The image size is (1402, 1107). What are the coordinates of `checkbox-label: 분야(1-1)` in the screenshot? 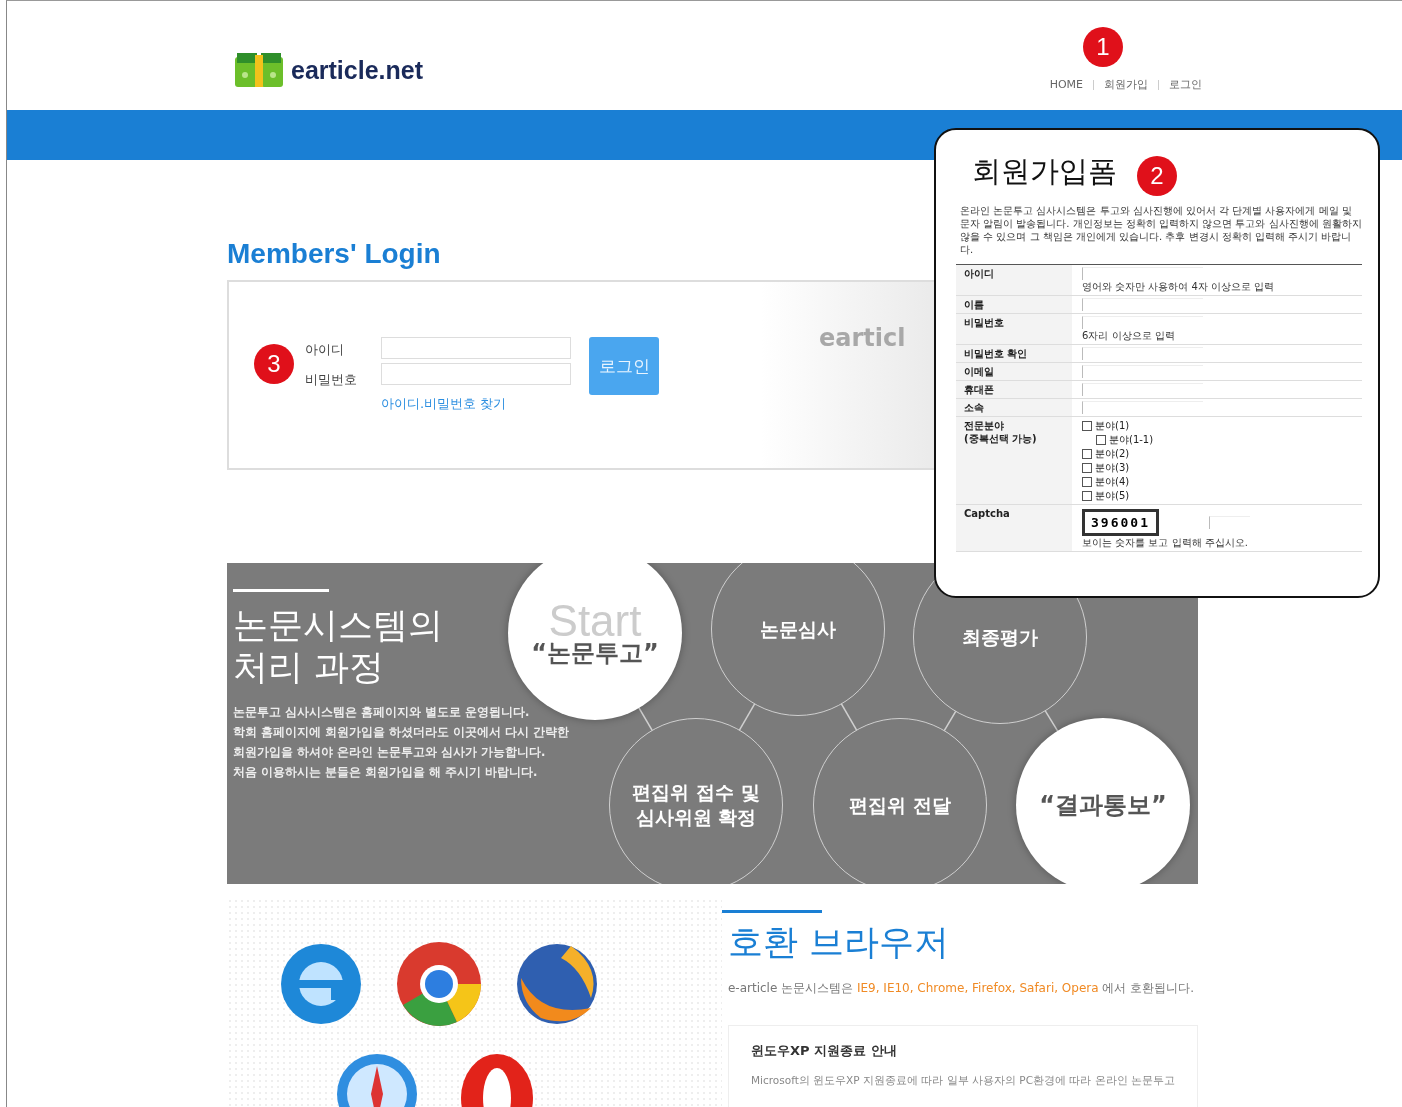 It's located at (1131, 439).